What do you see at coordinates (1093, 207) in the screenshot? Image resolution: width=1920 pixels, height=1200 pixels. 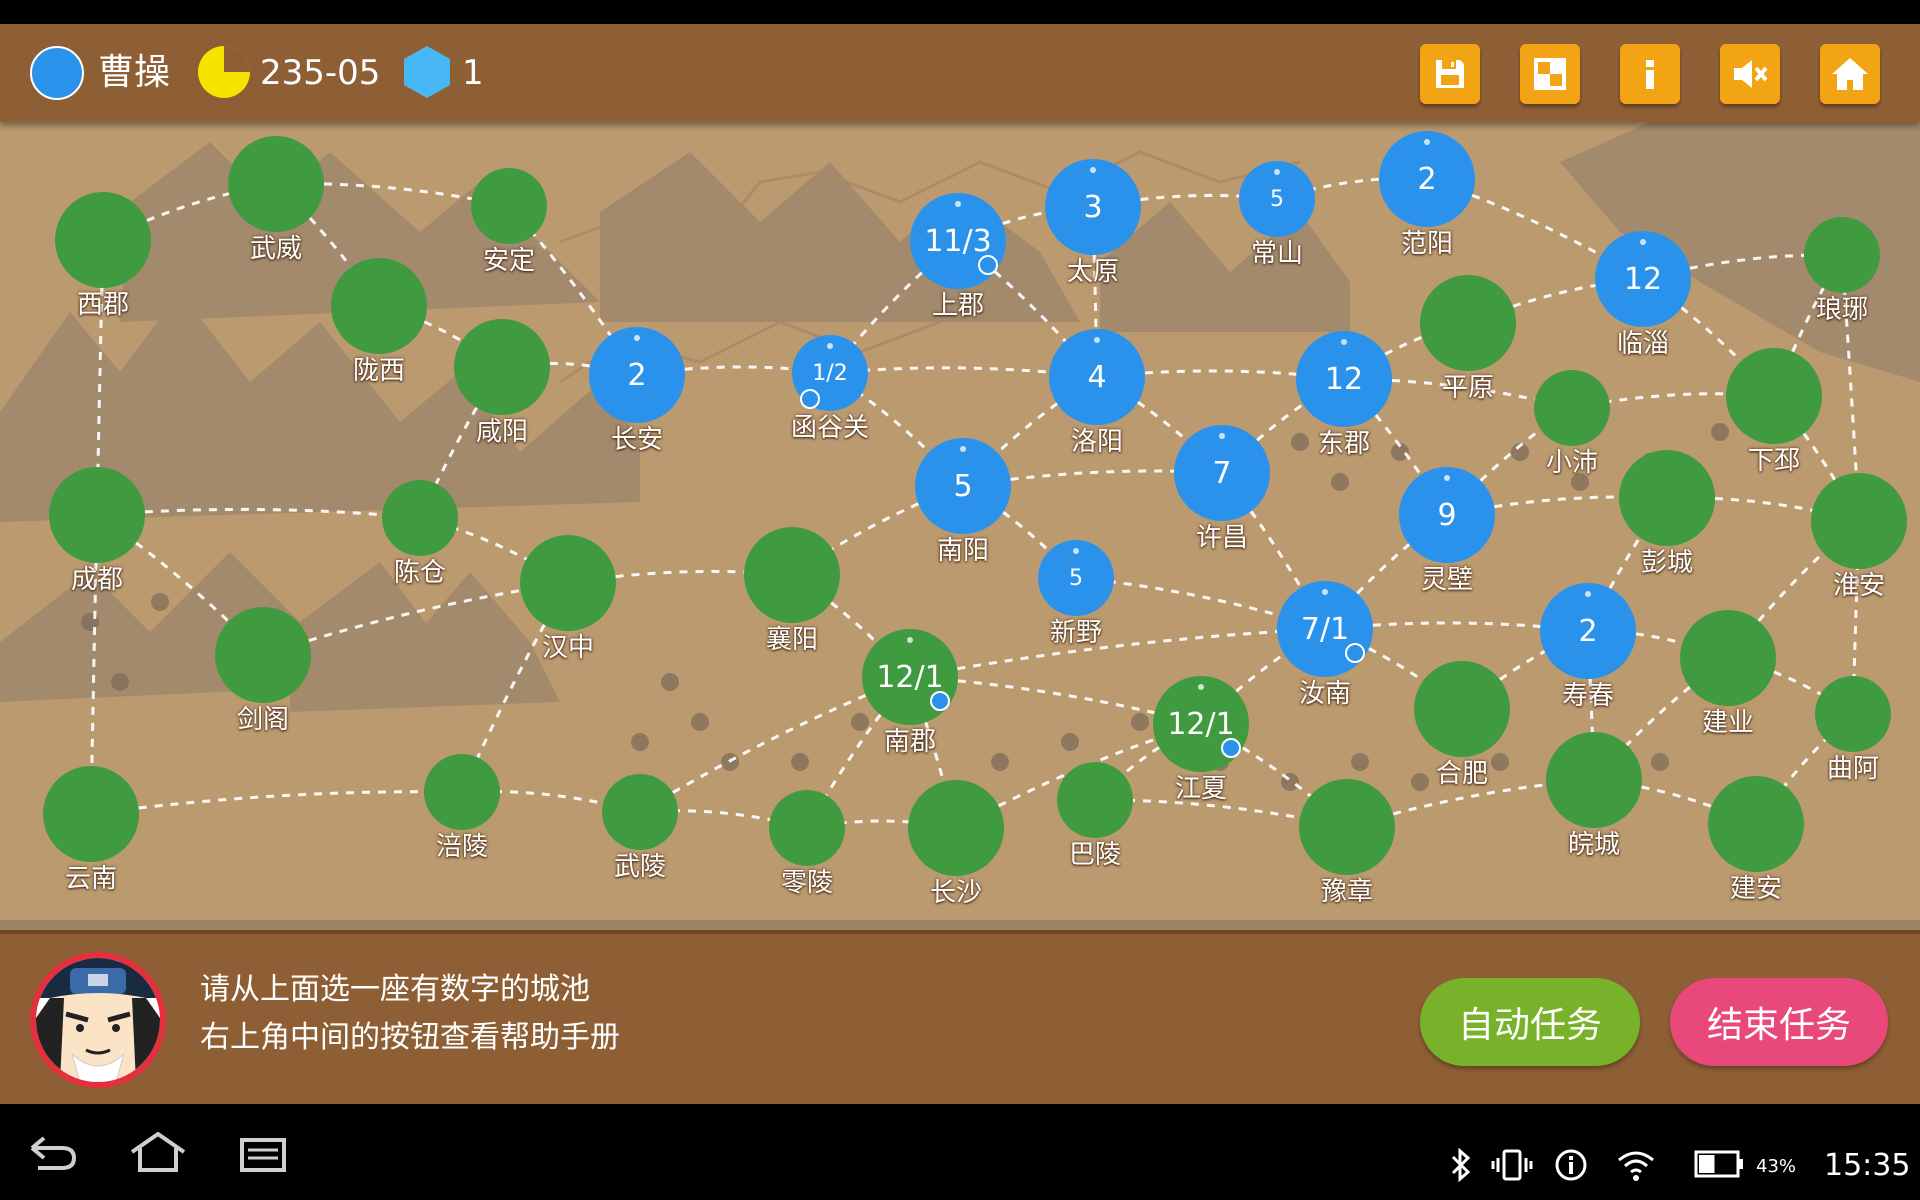 I see `city-node: 3` at bounding box center [1093, 207].